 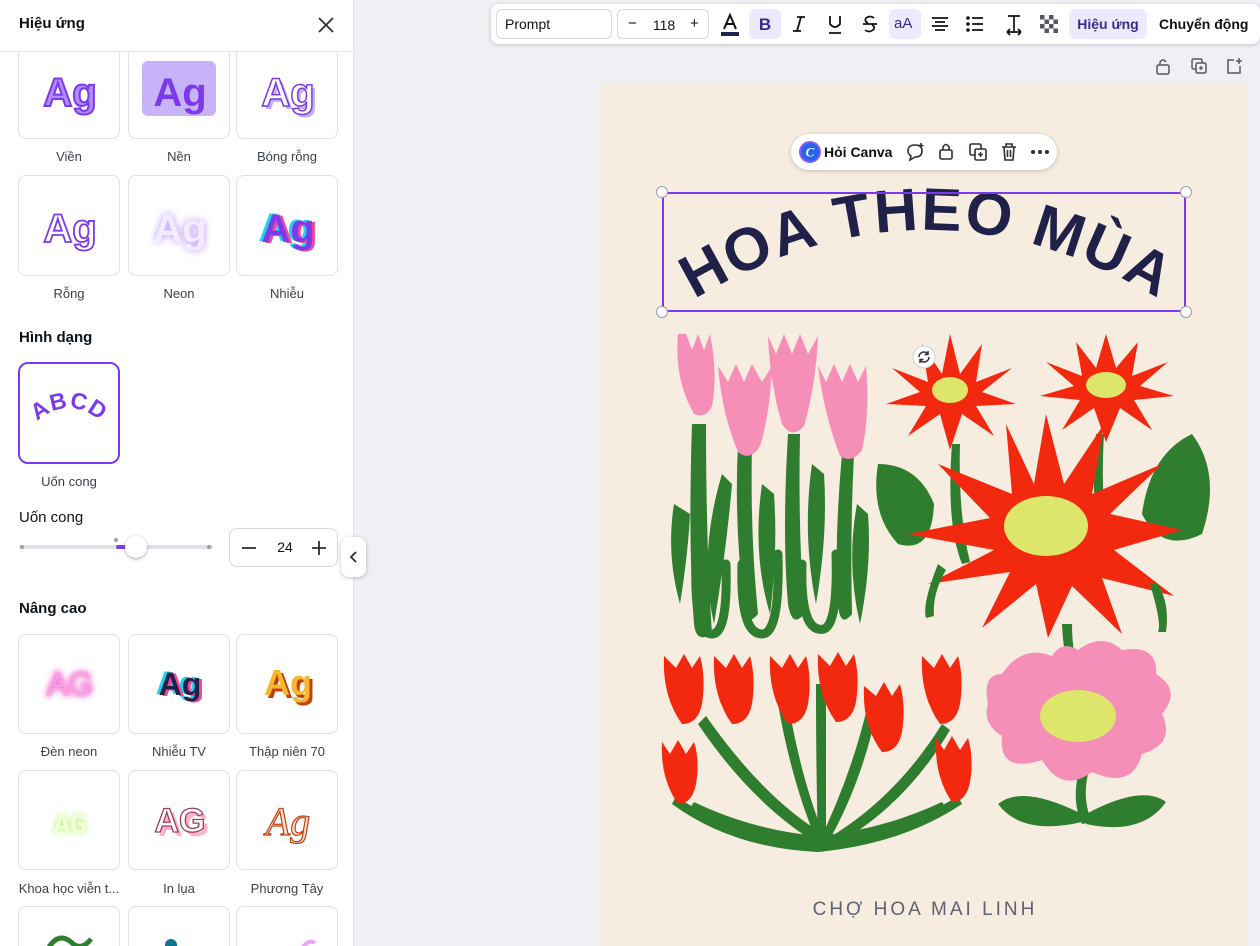 What do you see at coordinates (56, 337) in the screenshot?
I see `shape-section-title: Hình dạng` at bounding box center [56, 337].